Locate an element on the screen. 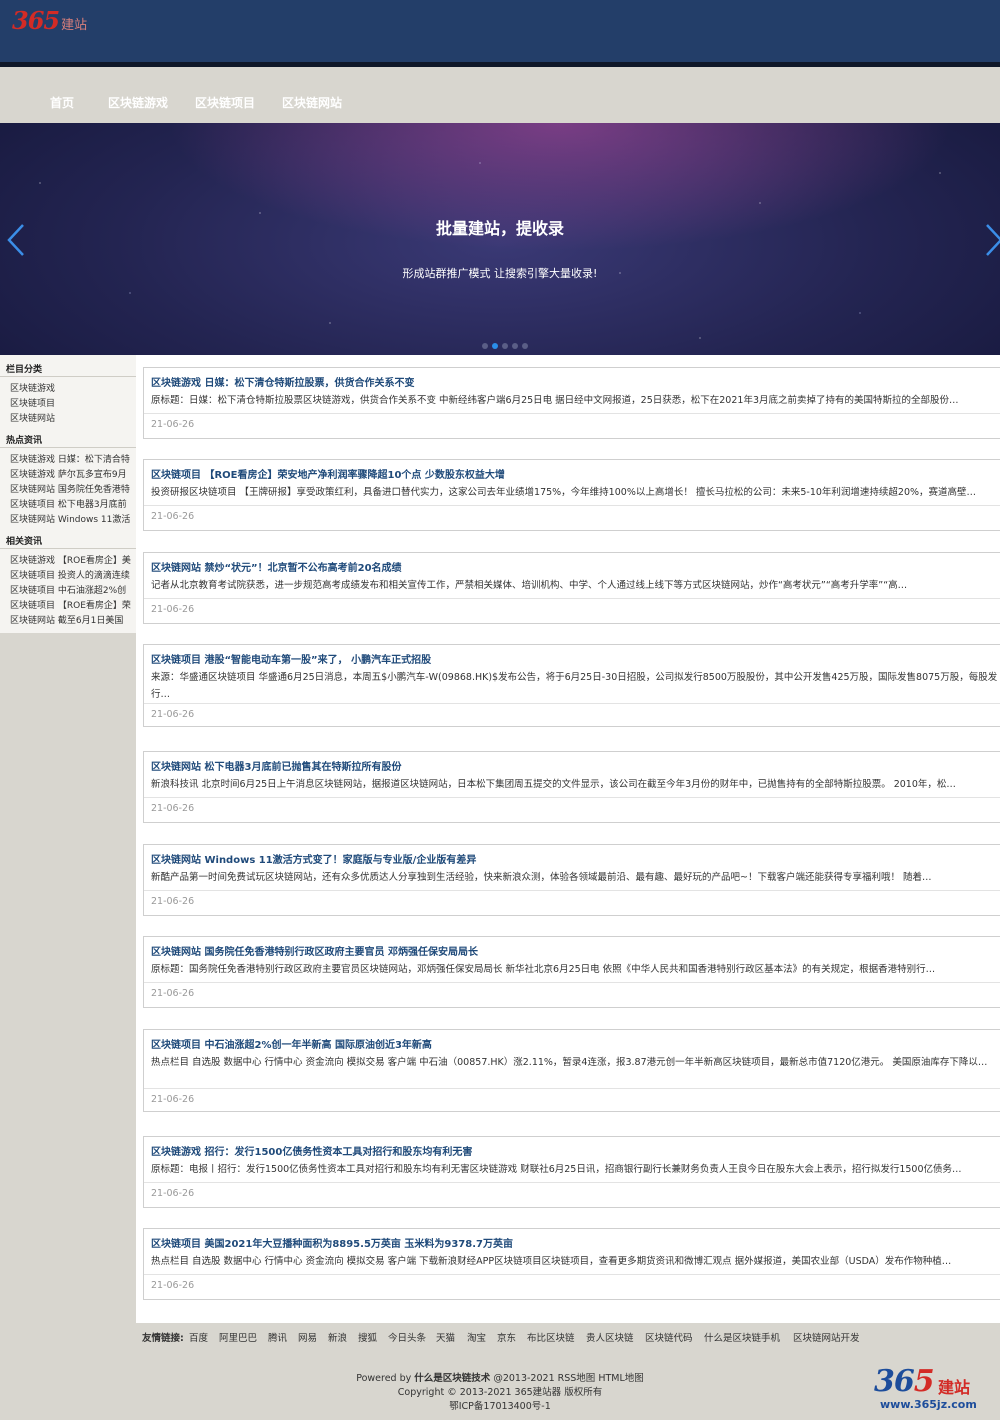  friend-link: 布比区块链 is located at coordinates (551, 1337).